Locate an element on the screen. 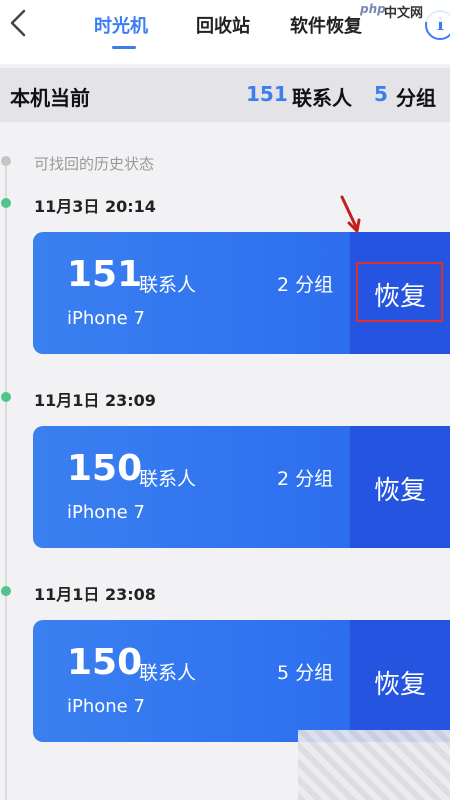 The image size is (450, 800). snapshot-contact-count: 151 is located at coordinates (105, 274).